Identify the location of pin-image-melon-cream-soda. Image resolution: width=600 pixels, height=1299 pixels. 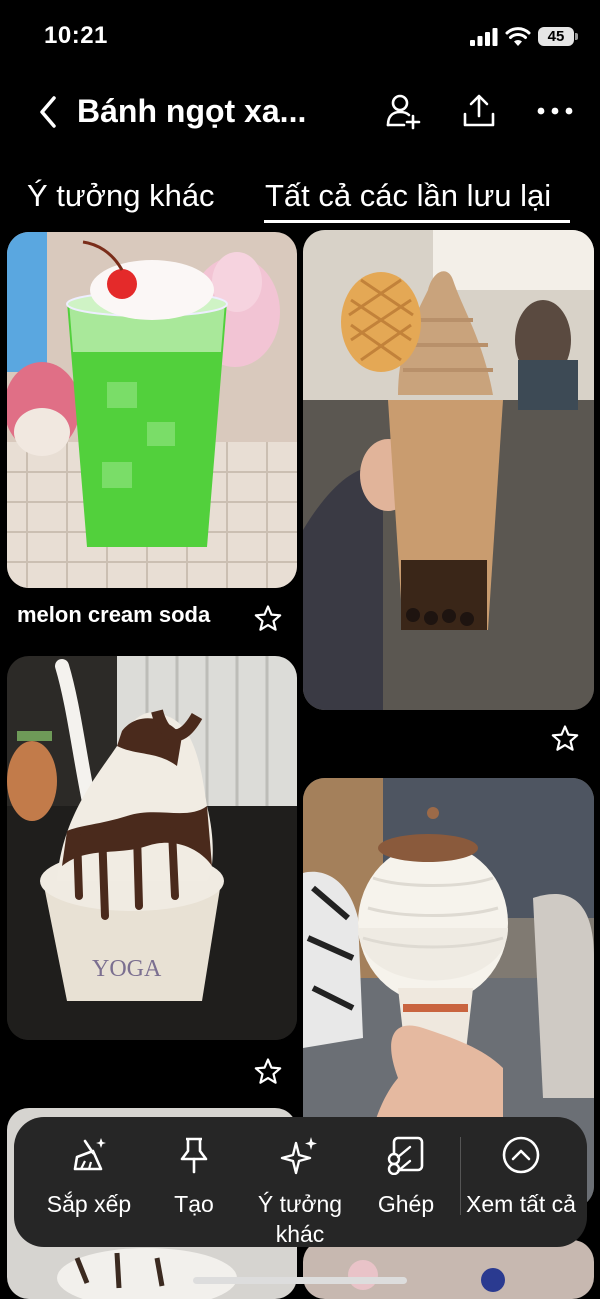
(152, 410).